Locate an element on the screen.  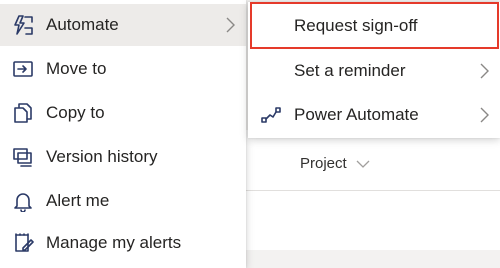
menu-item-label: Move to is located at coordinates (76, 68).